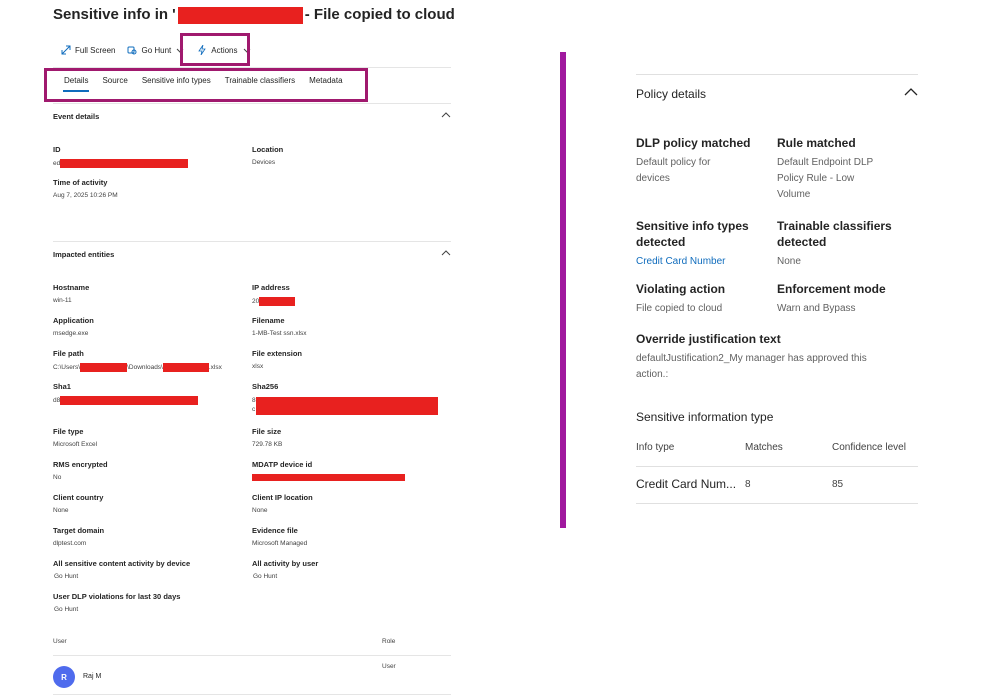 The image size is (999, 697). What do you see at coordinates (60, 641) in the screenshot?
I see `user-column-header: User` at bounding box center [60, 641].